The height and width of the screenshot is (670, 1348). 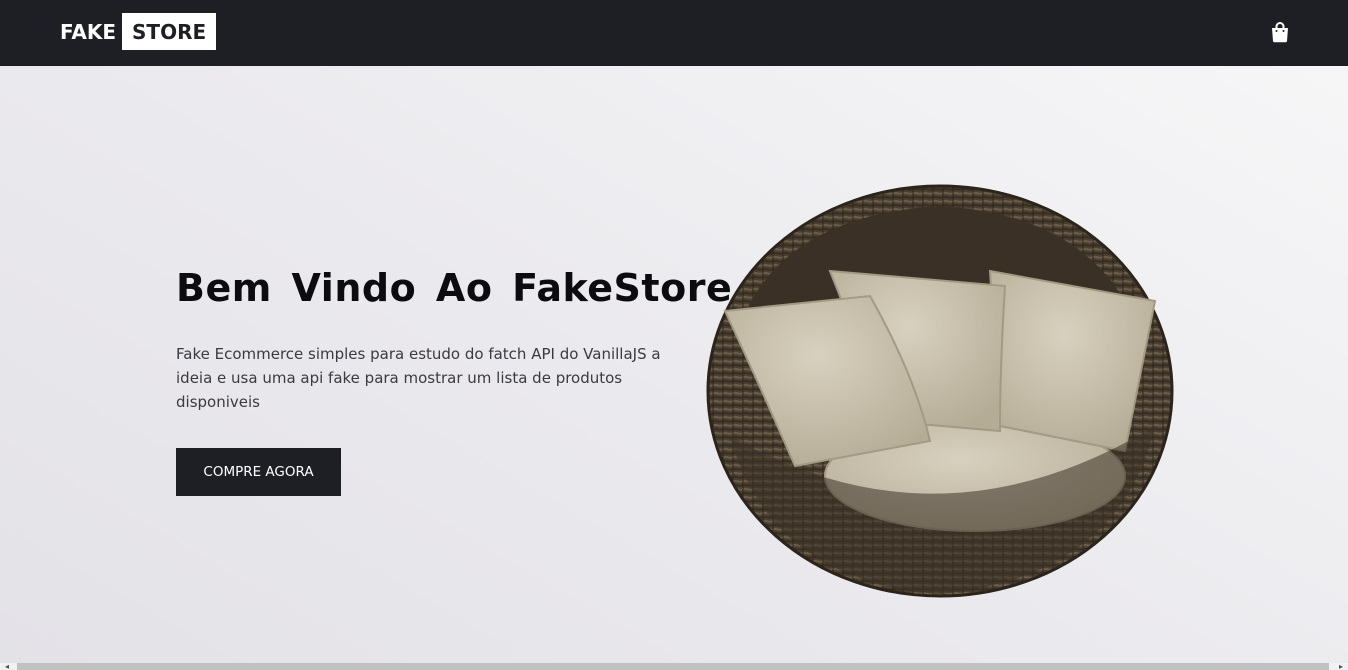 What do you see at coordinates (7, 666) in the screenshot?
I see `scroll-left-icon: ◂` at bounding box center [7, 666].